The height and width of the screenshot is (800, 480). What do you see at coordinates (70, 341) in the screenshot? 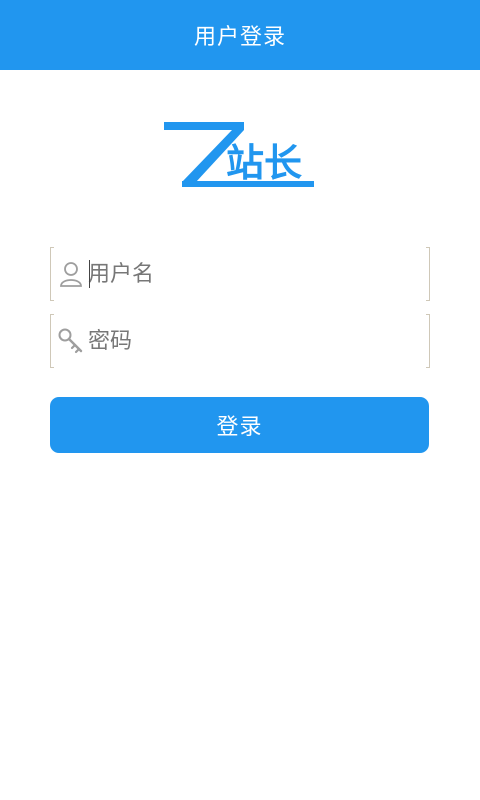
I see `key-icon` at bounding box center [70, 341].